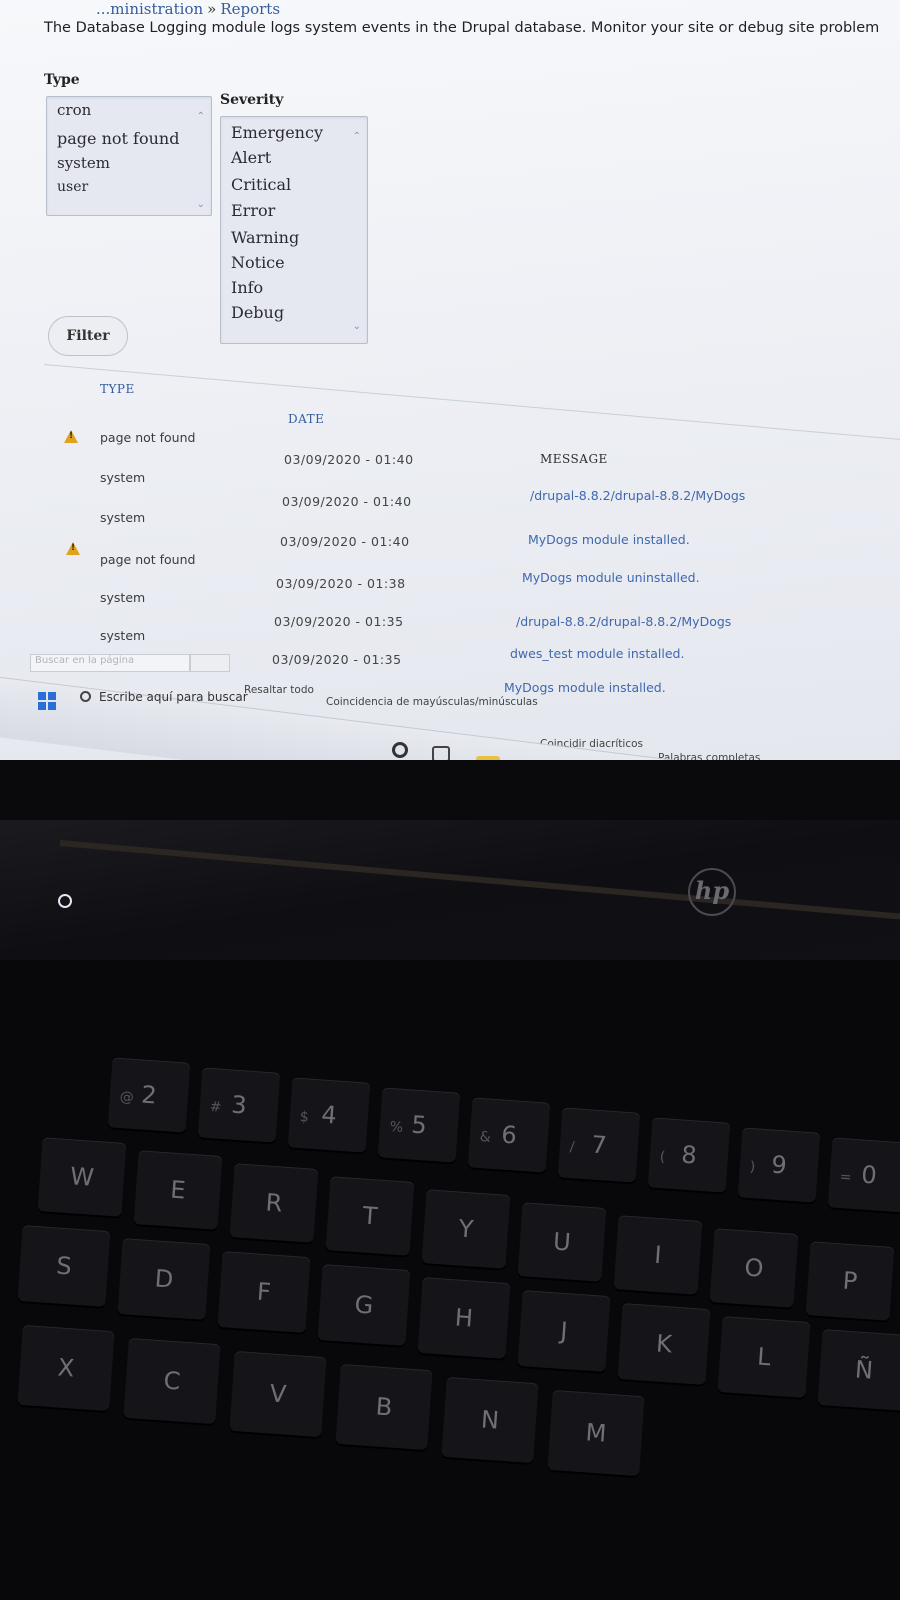 This screenshot has height=1600, width=900. What do you see at coordinates (74, 110) in the screenshot?
I see `type-option-cron: cron` at bounding box center [74, 110].